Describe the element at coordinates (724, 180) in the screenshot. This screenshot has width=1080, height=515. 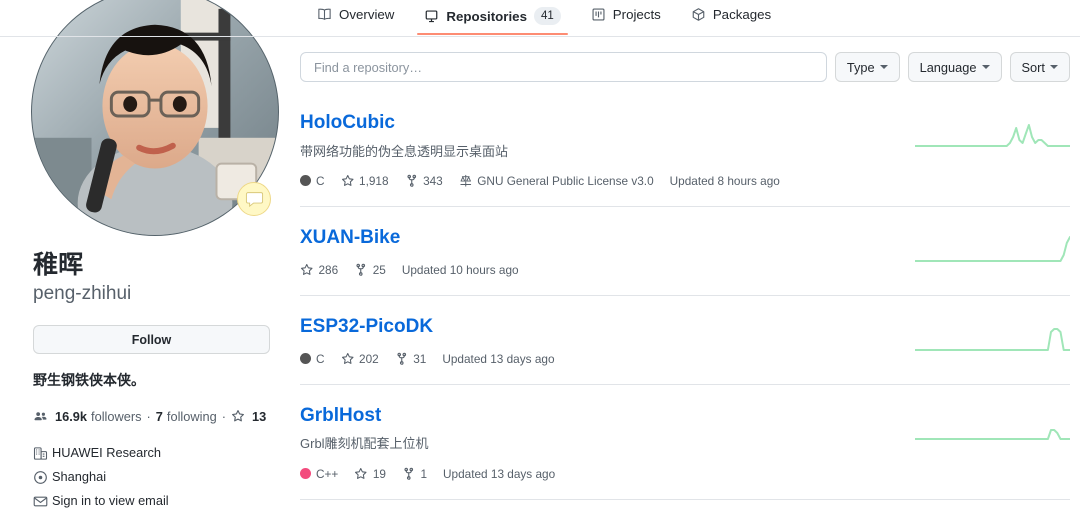
I see `repository-updated: Updated 8 hours ago` at that location.